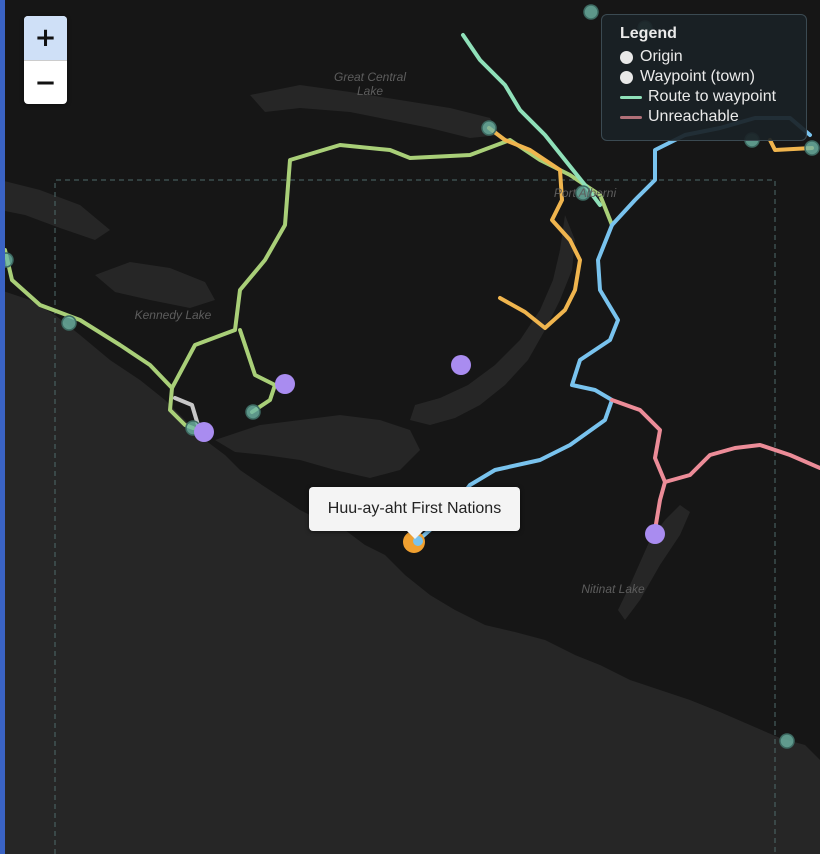 This screenshot has height=854, width=820. I want to click on legend-item-route: Route to waypoint, so click(713, 97).